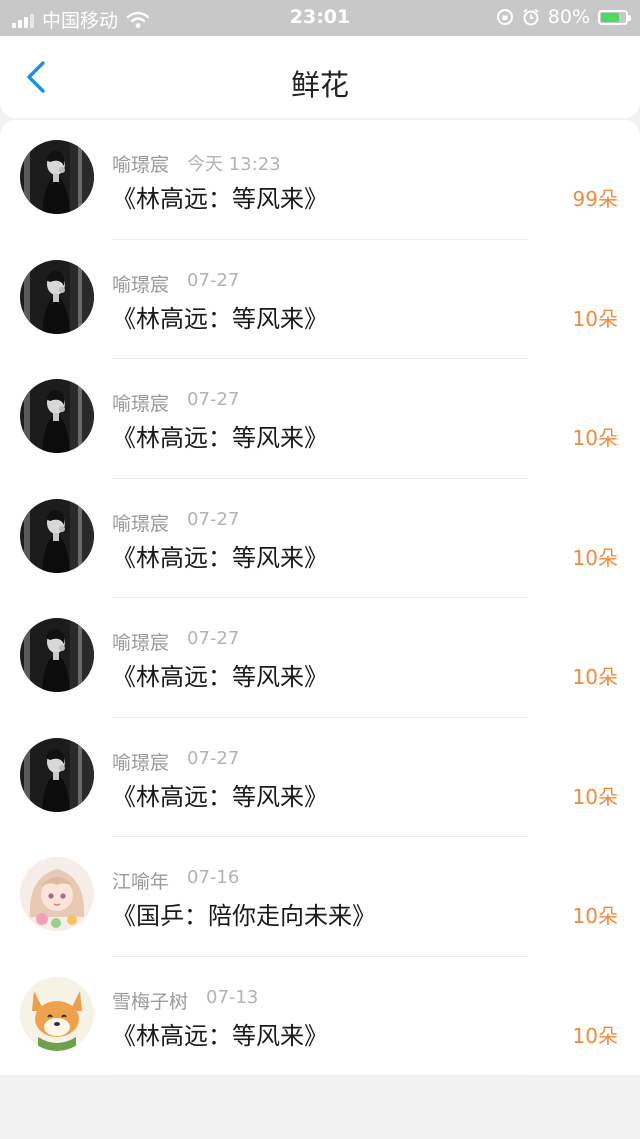  What do you see at coordinates (319, 85) in the screenshot?
I see `page-title: 鲜花` at bounding box center [319, 85].